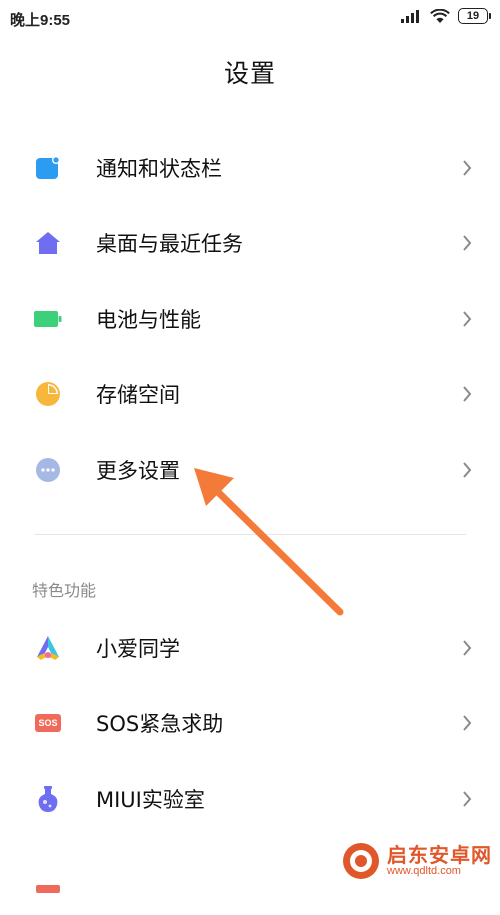 The image size is (500, 915). I want to click on status-icons: 19, so click(445, 16).